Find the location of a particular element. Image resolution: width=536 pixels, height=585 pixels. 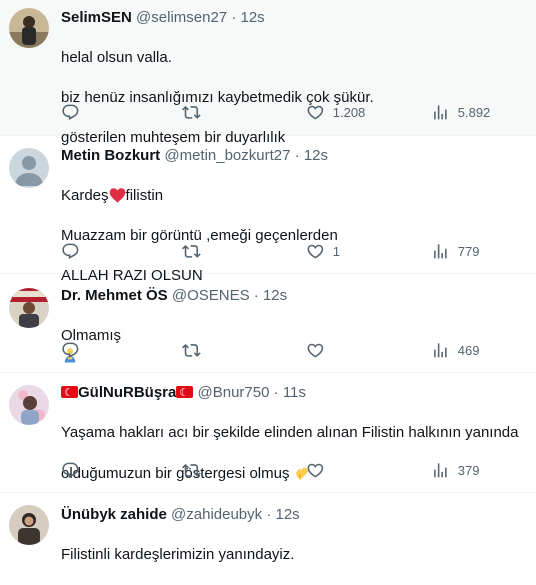

display-name: SelimSEN is located at coordinates (96, 17).